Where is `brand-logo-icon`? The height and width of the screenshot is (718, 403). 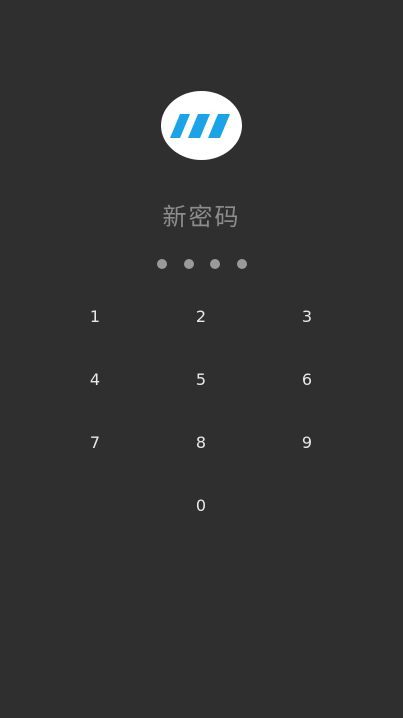
brand-logo-icon is located at coordinates (199, 125).